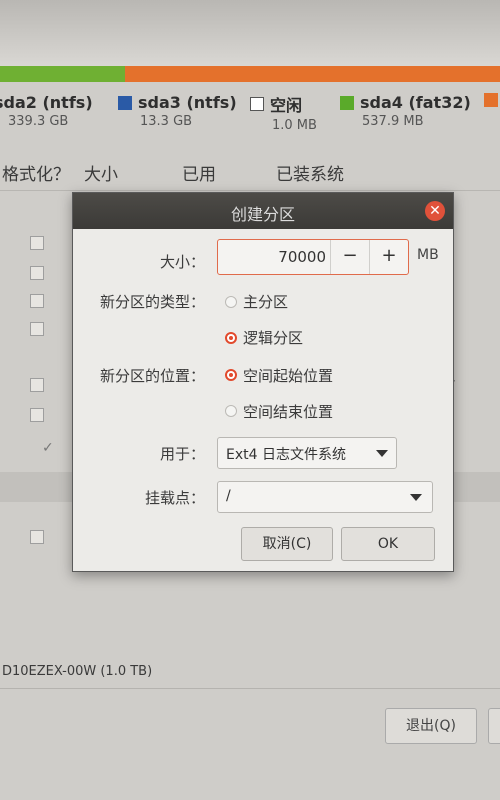 This screenshot has height=800, width=500. Describe the element at coordinates (310, 172) in the screenshot. I see `column-system: 已装系统` at that location.